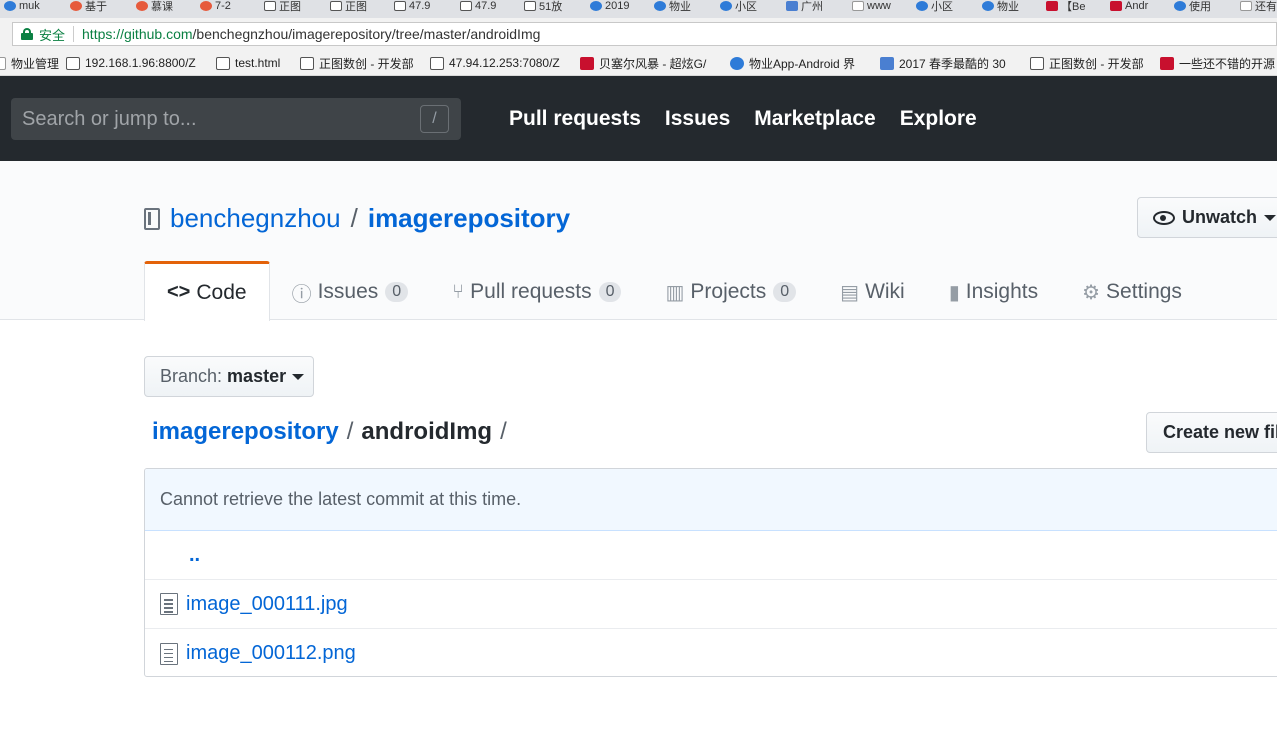 The height and width of the screenshot is (729, 1277). What do you see at coordinates (814, 119) in the screenshot?
I see `nav-marketplace: Marketplace` at bounding box center [814, 119].